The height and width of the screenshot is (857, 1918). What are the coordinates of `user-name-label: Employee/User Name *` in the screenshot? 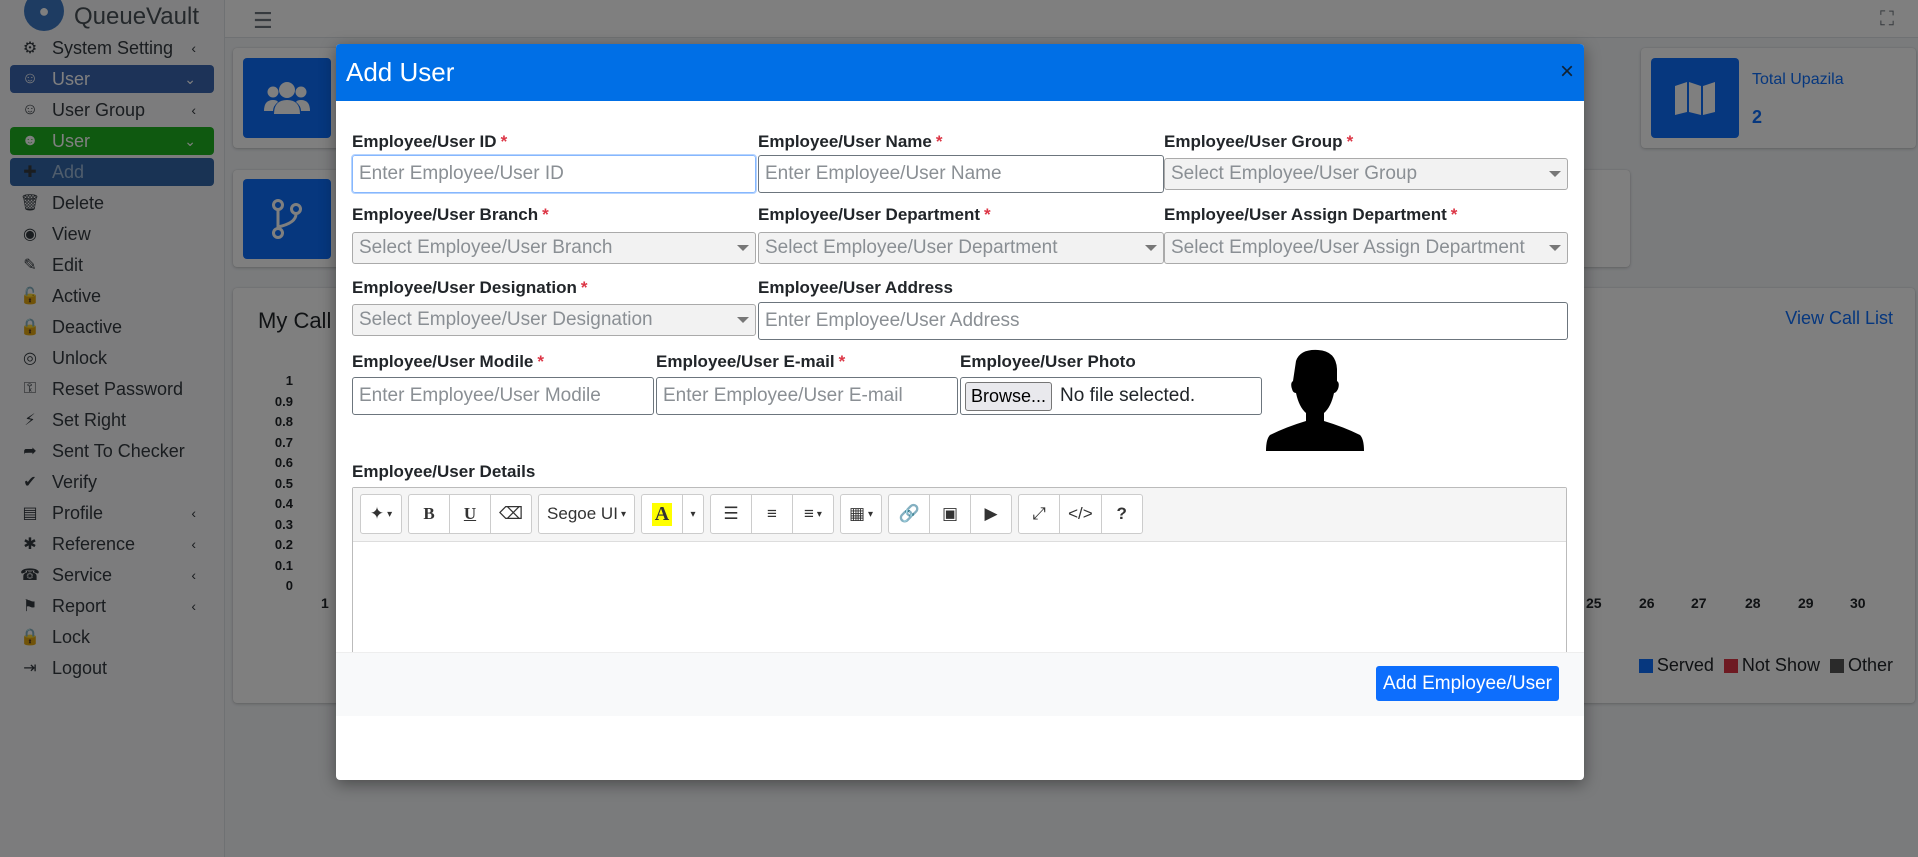 It's located at (850, 141).